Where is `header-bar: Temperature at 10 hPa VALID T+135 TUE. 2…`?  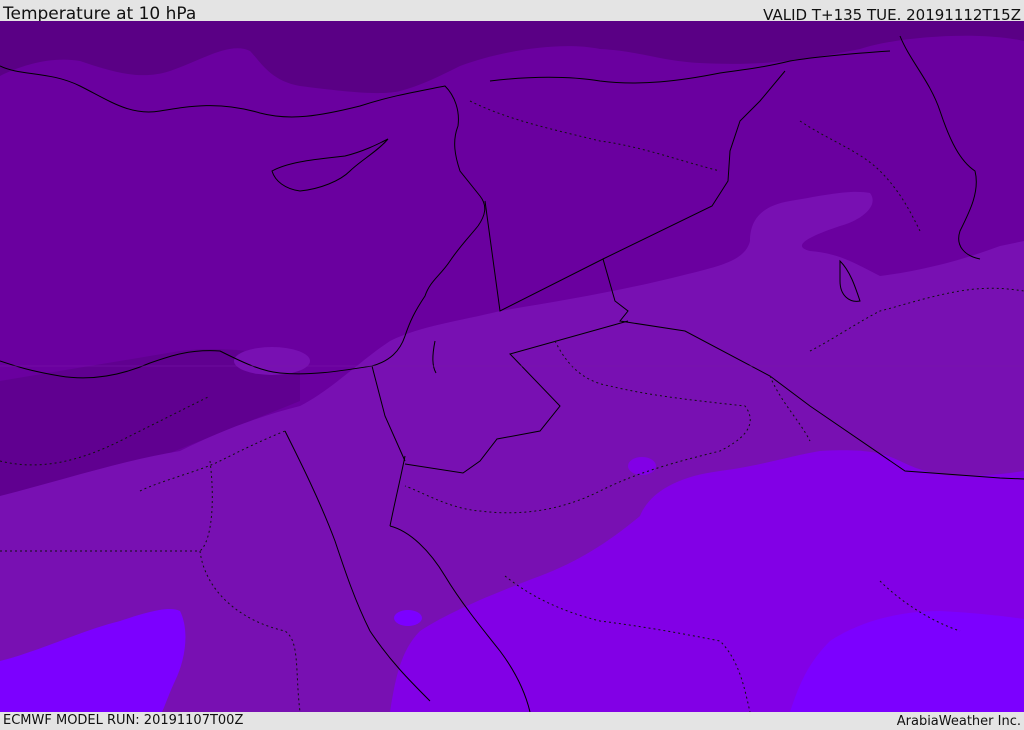
header-bar: Temperature at 10 hPa VALID T+135 TUE. 2… is located at coordinates (512, 12).